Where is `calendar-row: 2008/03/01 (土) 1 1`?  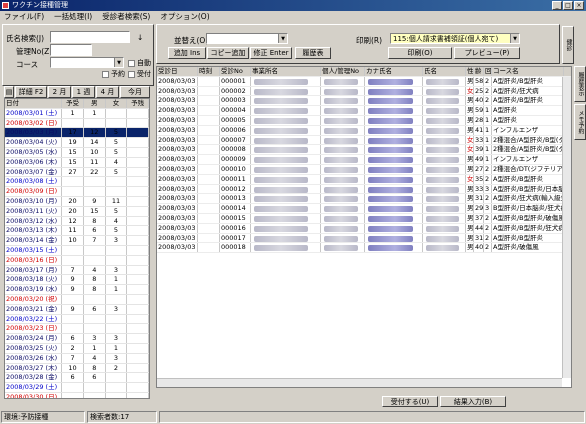 calendar-row: 2008/03/01 (土) 1 1 is located at coordinates (77, 113).